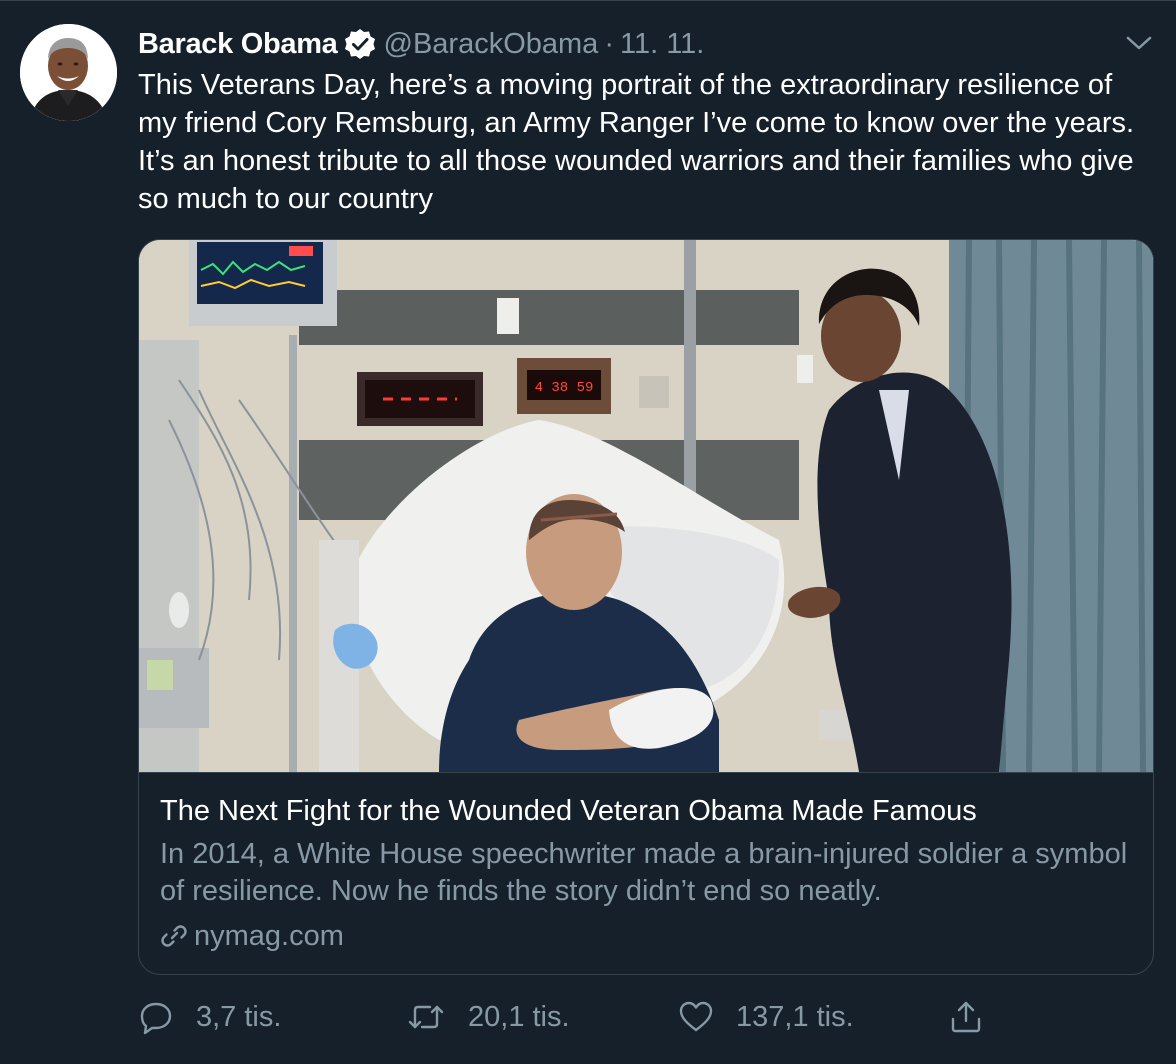  I want to click on monitor-readout: 4 38 59, so click(564, 388).